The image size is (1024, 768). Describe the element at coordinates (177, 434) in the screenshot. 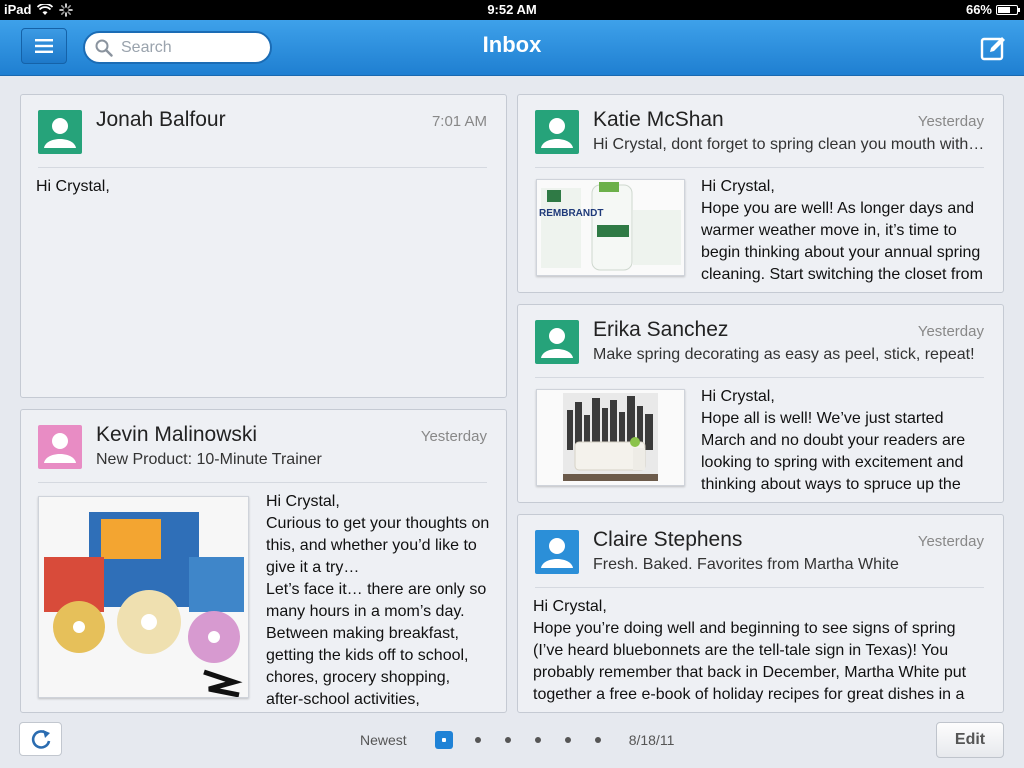

I see `sender-name: Kevin Malinowski` at that location.